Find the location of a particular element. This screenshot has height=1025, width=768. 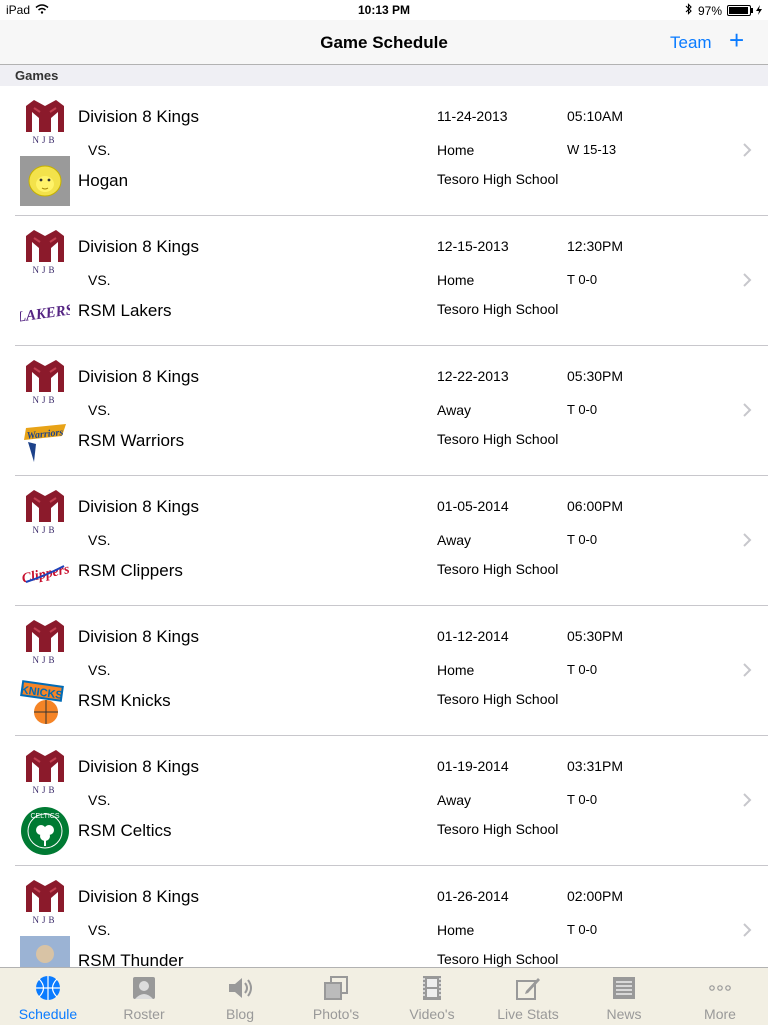

page-title: Game Schedule is located at coordinates (384, 42).